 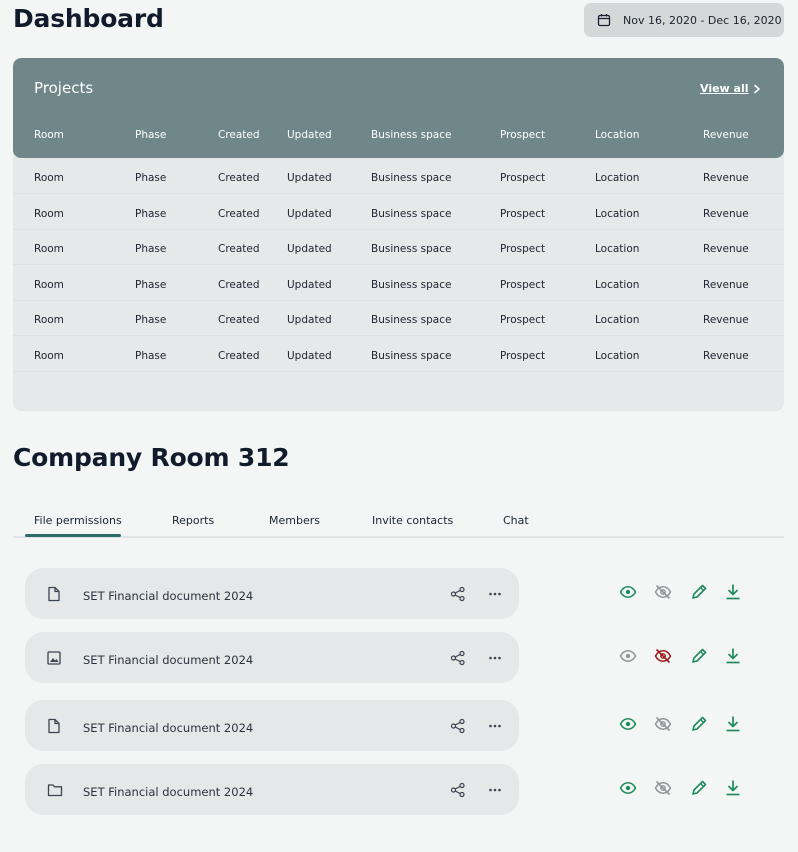 I want to click on tab-invite-contacts: Invite contacts, so click(x=412, y=520).